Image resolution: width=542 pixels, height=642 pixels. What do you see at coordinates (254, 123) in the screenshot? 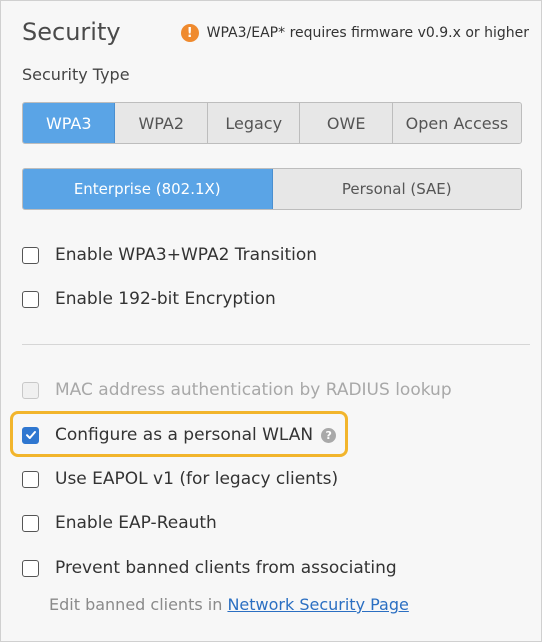
I see `security-type-legacy: Legacy` at bounding box center [254, 123].